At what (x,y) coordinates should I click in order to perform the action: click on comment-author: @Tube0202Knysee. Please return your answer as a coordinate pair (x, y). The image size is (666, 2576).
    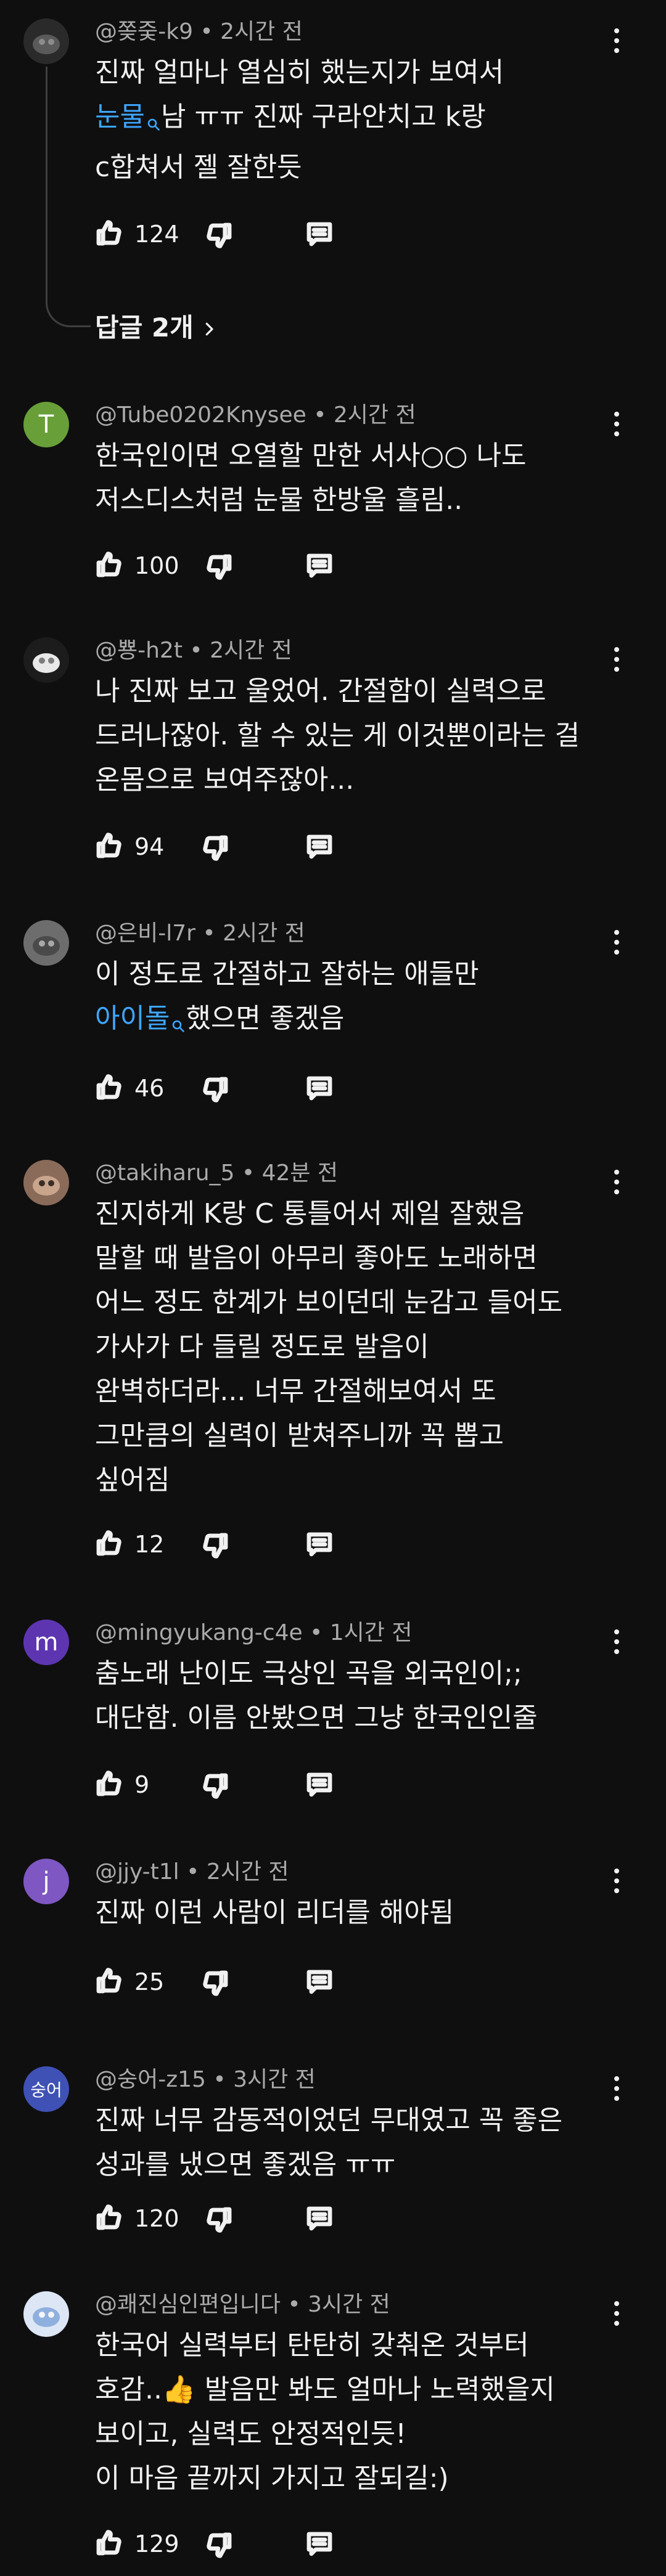
    Looking at the image, I should click on (201, 415).